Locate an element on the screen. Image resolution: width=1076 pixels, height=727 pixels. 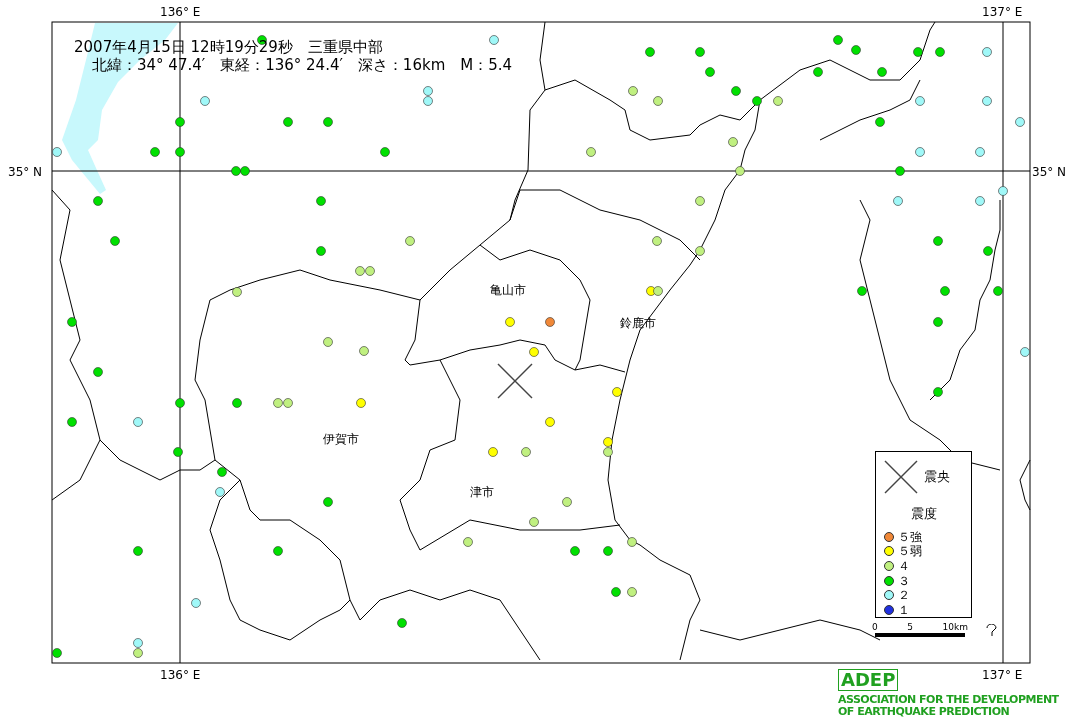
intensity-title: 震度 is located at coordinates (923, 514).